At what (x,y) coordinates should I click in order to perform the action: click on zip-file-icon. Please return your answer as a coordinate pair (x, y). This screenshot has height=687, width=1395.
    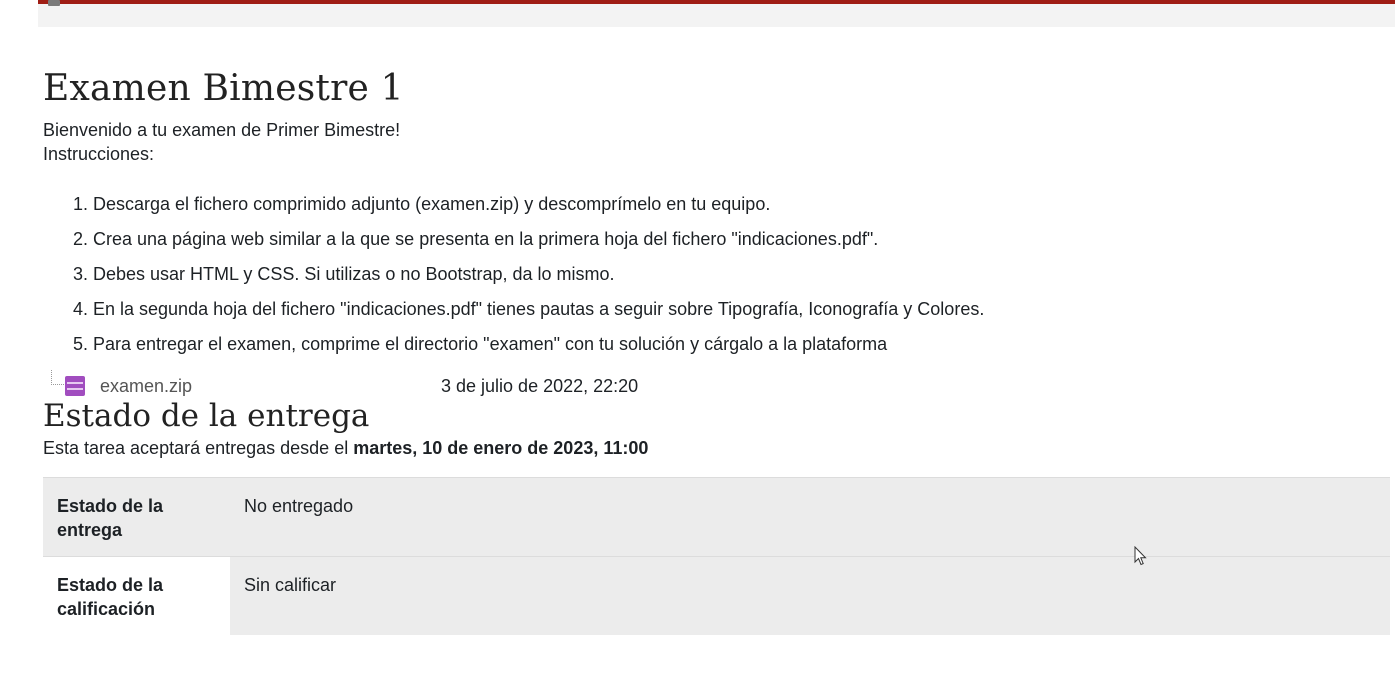
    Looking at the image, I should click on (75, 386).